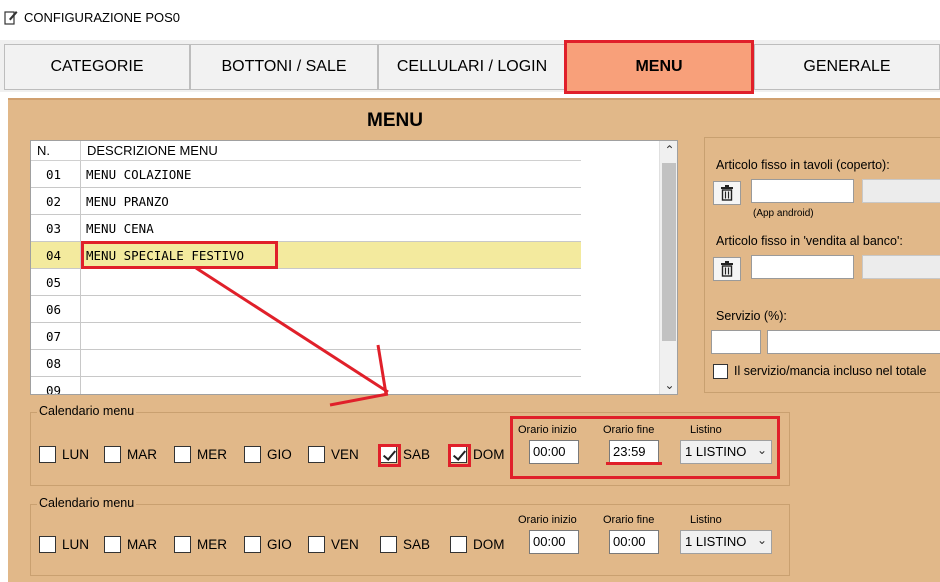 Image resolution: width=940 pixels, height=582 pixels. What do you see at coordinates (901, 191) in the screenshot?
I see `coperto-desc-field` at bounding box center [901, 191].